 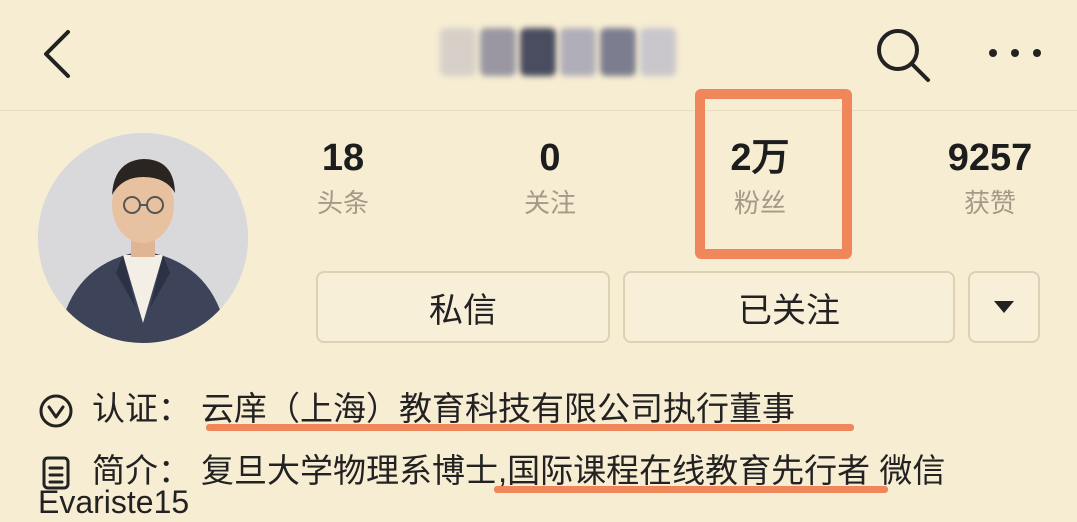 What do you see at coordinates (498, 408) in the screenshot?
I see `certification-value: 云庠（上海）教育科技有限公司执行董事` at bounding box center [498, 408].